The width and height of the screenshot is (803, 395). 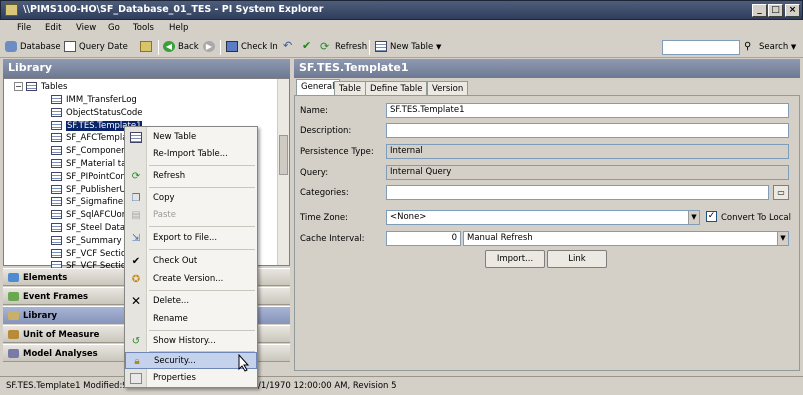 What do you see at coordinates (259, 47) in the screenshot?
I see `check-in-label: Check In` at bounding box center [259, 47].